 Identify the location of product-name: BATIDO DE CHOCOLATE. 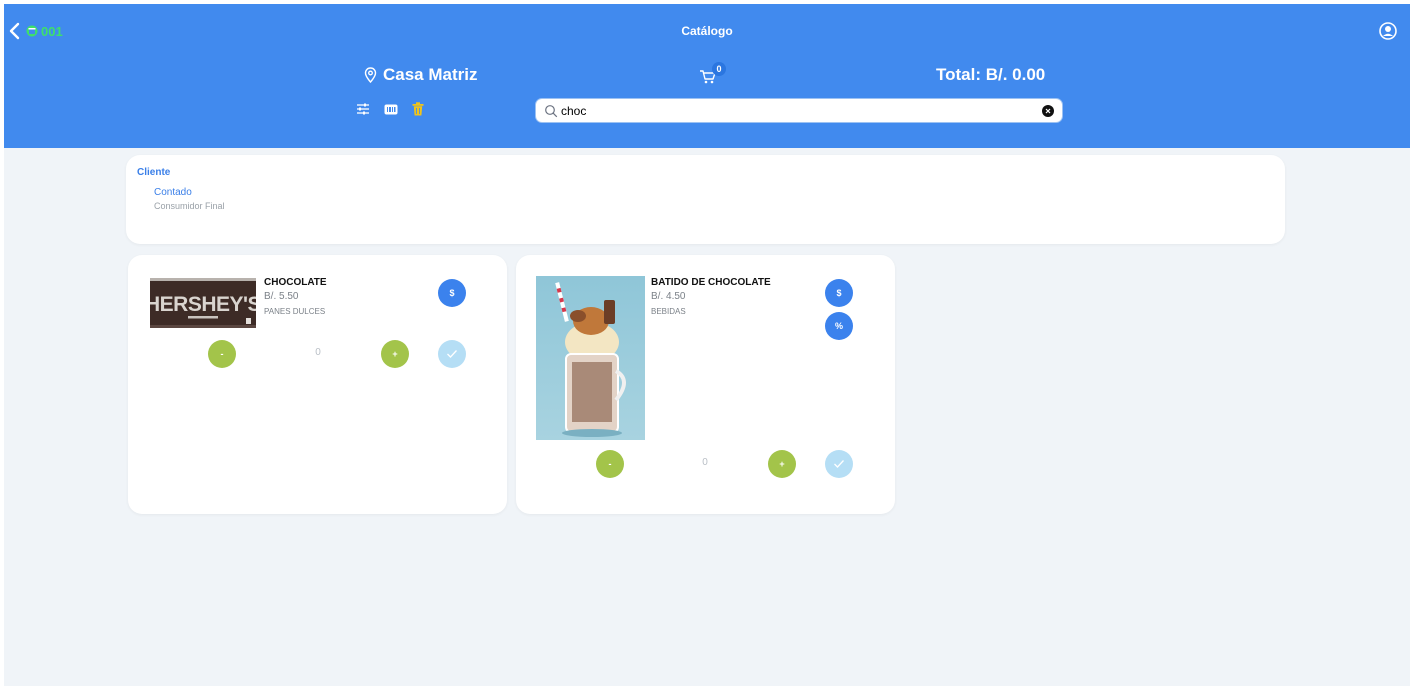
(711, 282).